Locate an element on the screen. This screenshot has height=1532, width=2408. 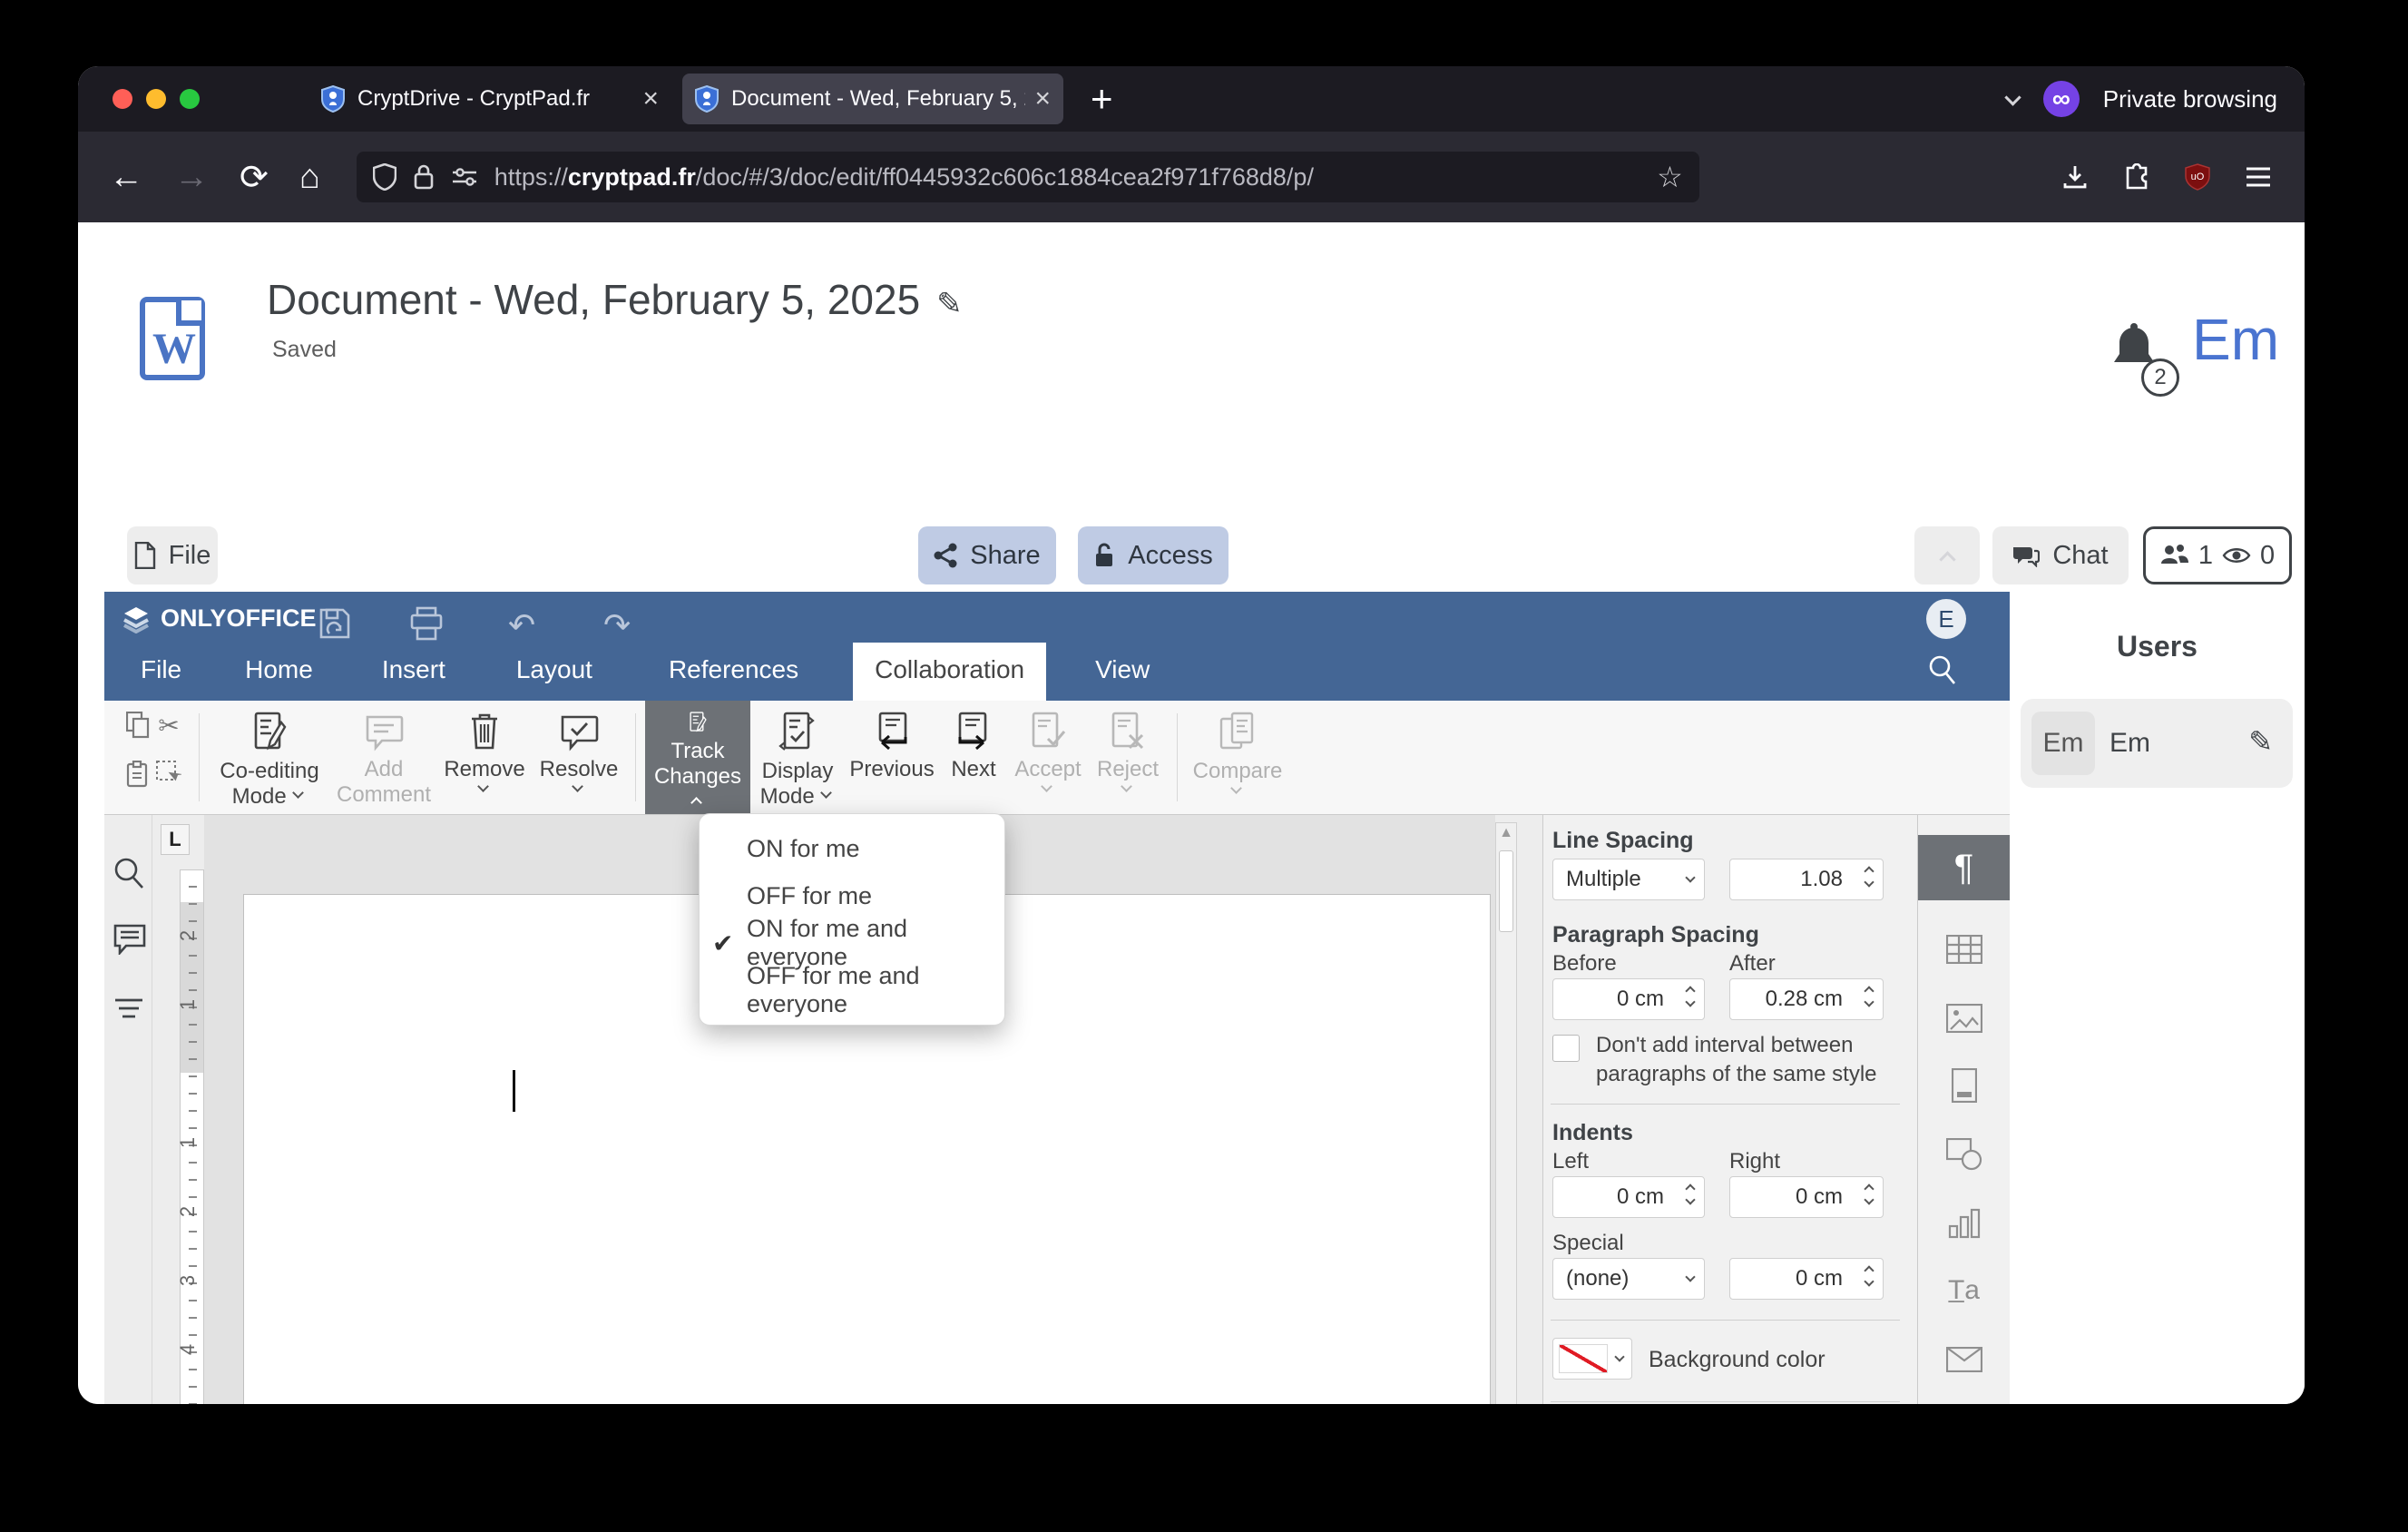
line-spacing-value-input: 1.08 is located at coordinates (1807, 879).